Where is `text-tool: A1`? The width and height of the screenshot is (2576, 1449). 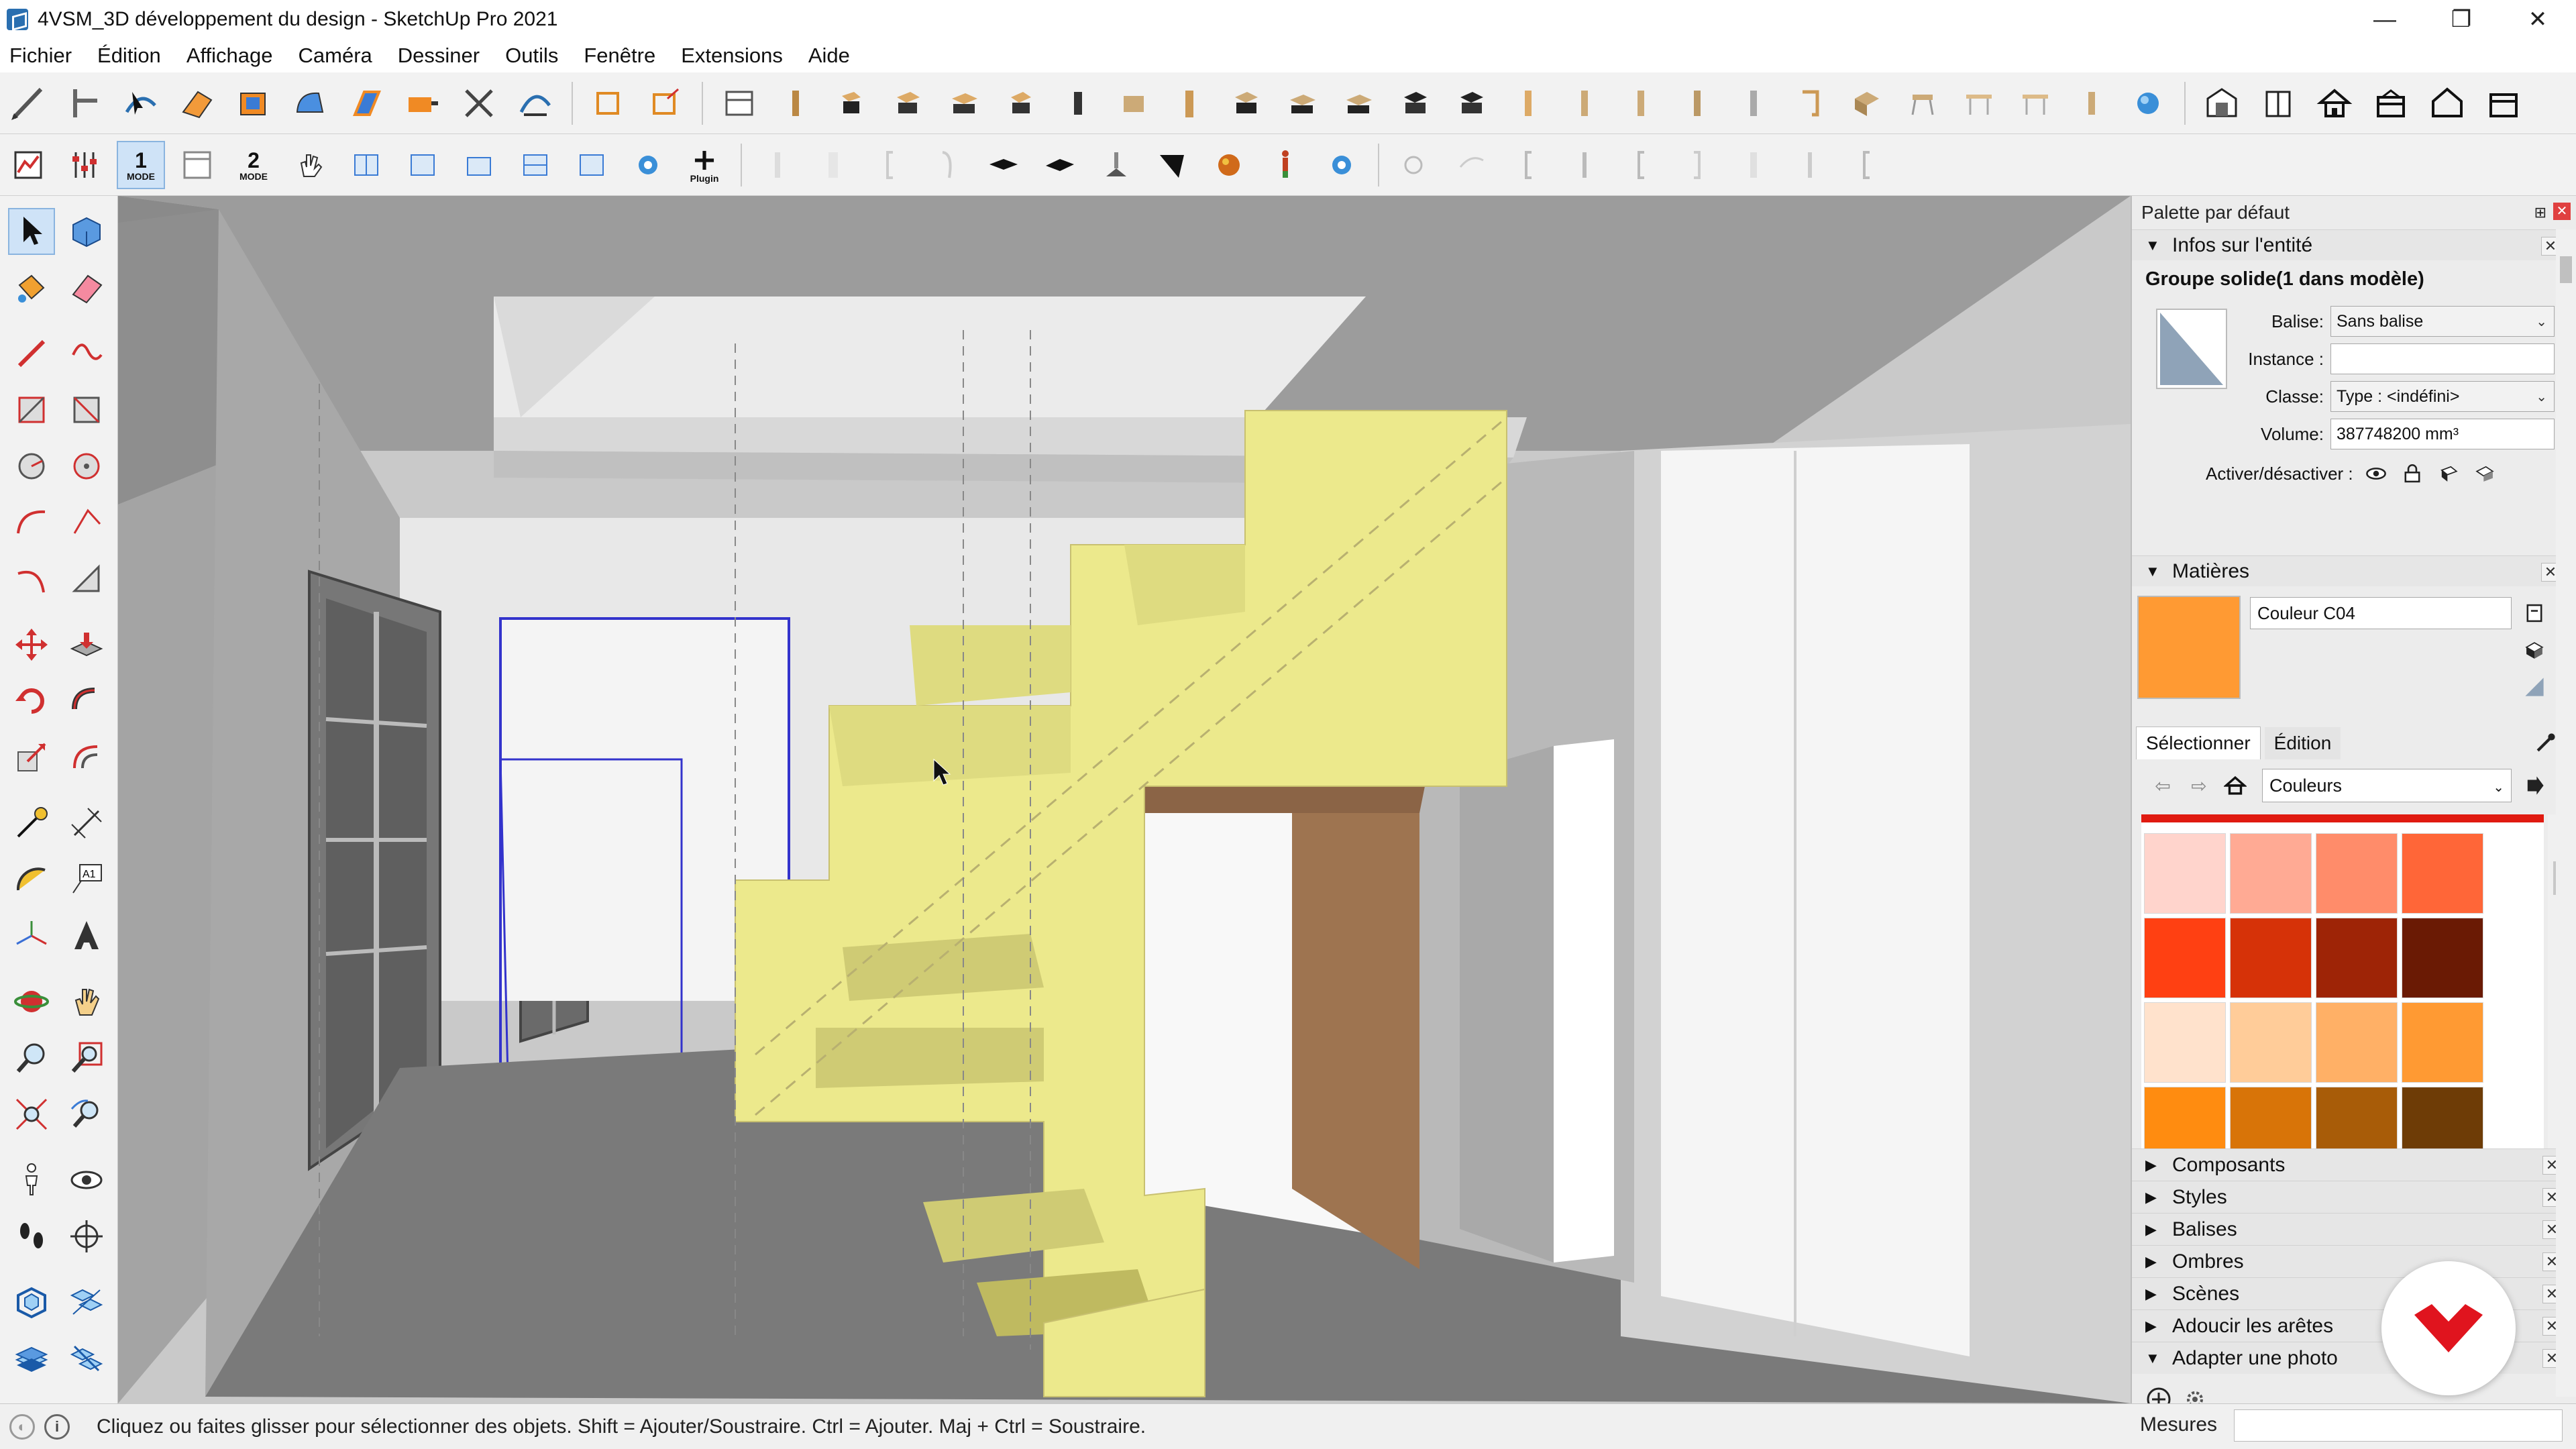 text-tool: A1 is located at coordinates (86, 879).